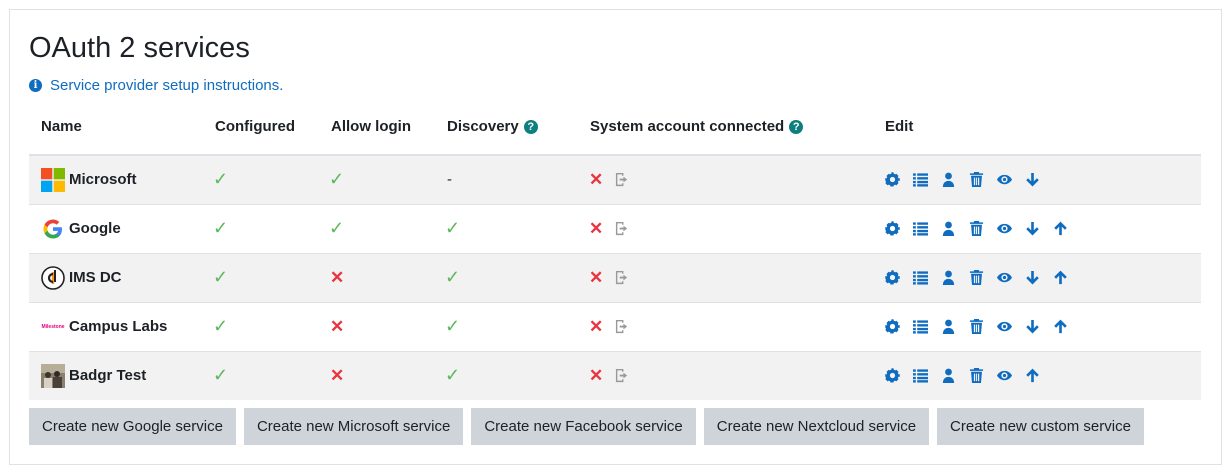 This screenshot has height=475, width=1231. Describe the element at coordinates (377, 127) in the screenshot. I see `col-allow-login: Allow login` at that location.